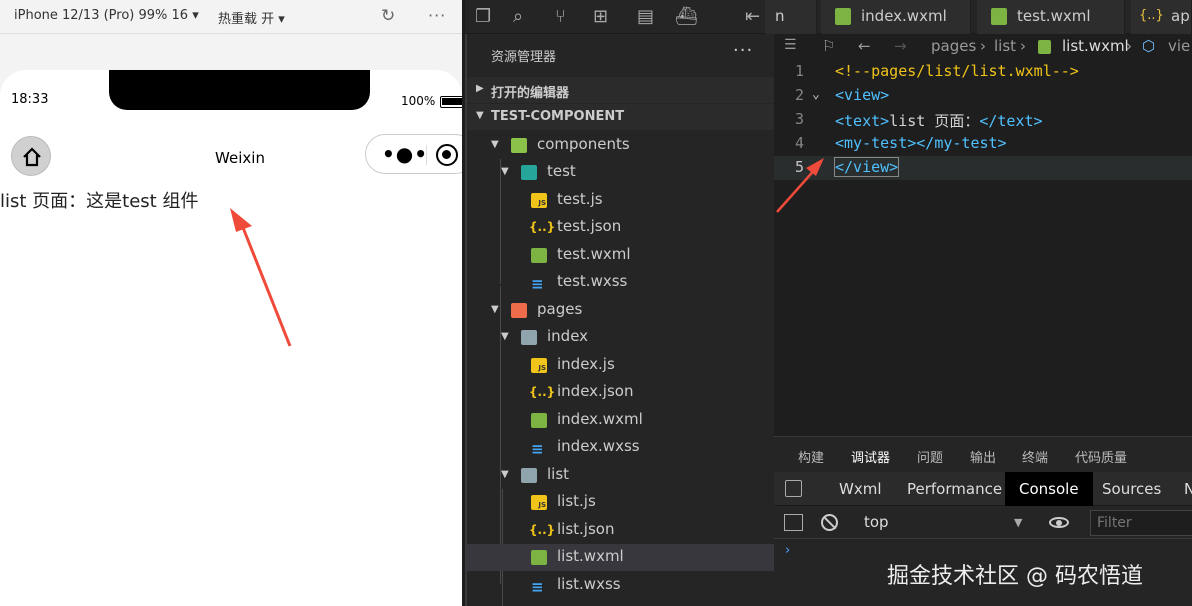 The width and height of the screenshot is (1192, 606). Describe the element at coordinates (600, 419) in the screenshot. I see `tree-label: index.wxml` at that location.